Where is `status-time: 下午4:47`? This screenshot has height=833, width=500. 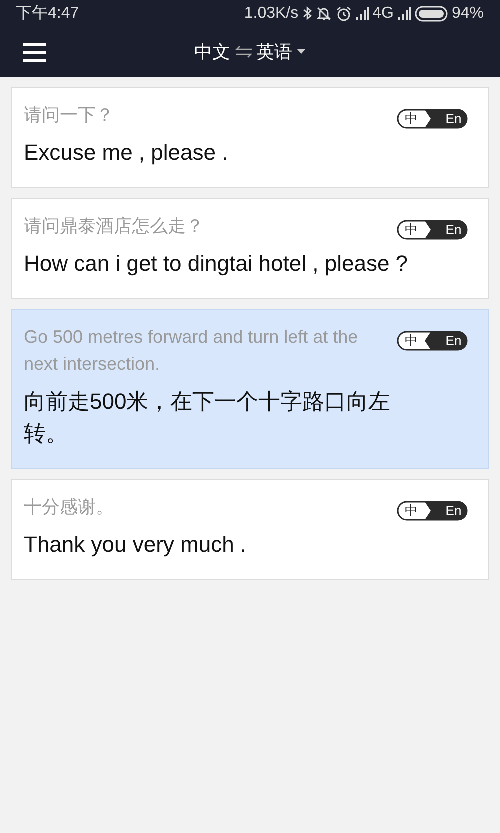
status-time: 下午4:47 is located at coordinates (48, 14).